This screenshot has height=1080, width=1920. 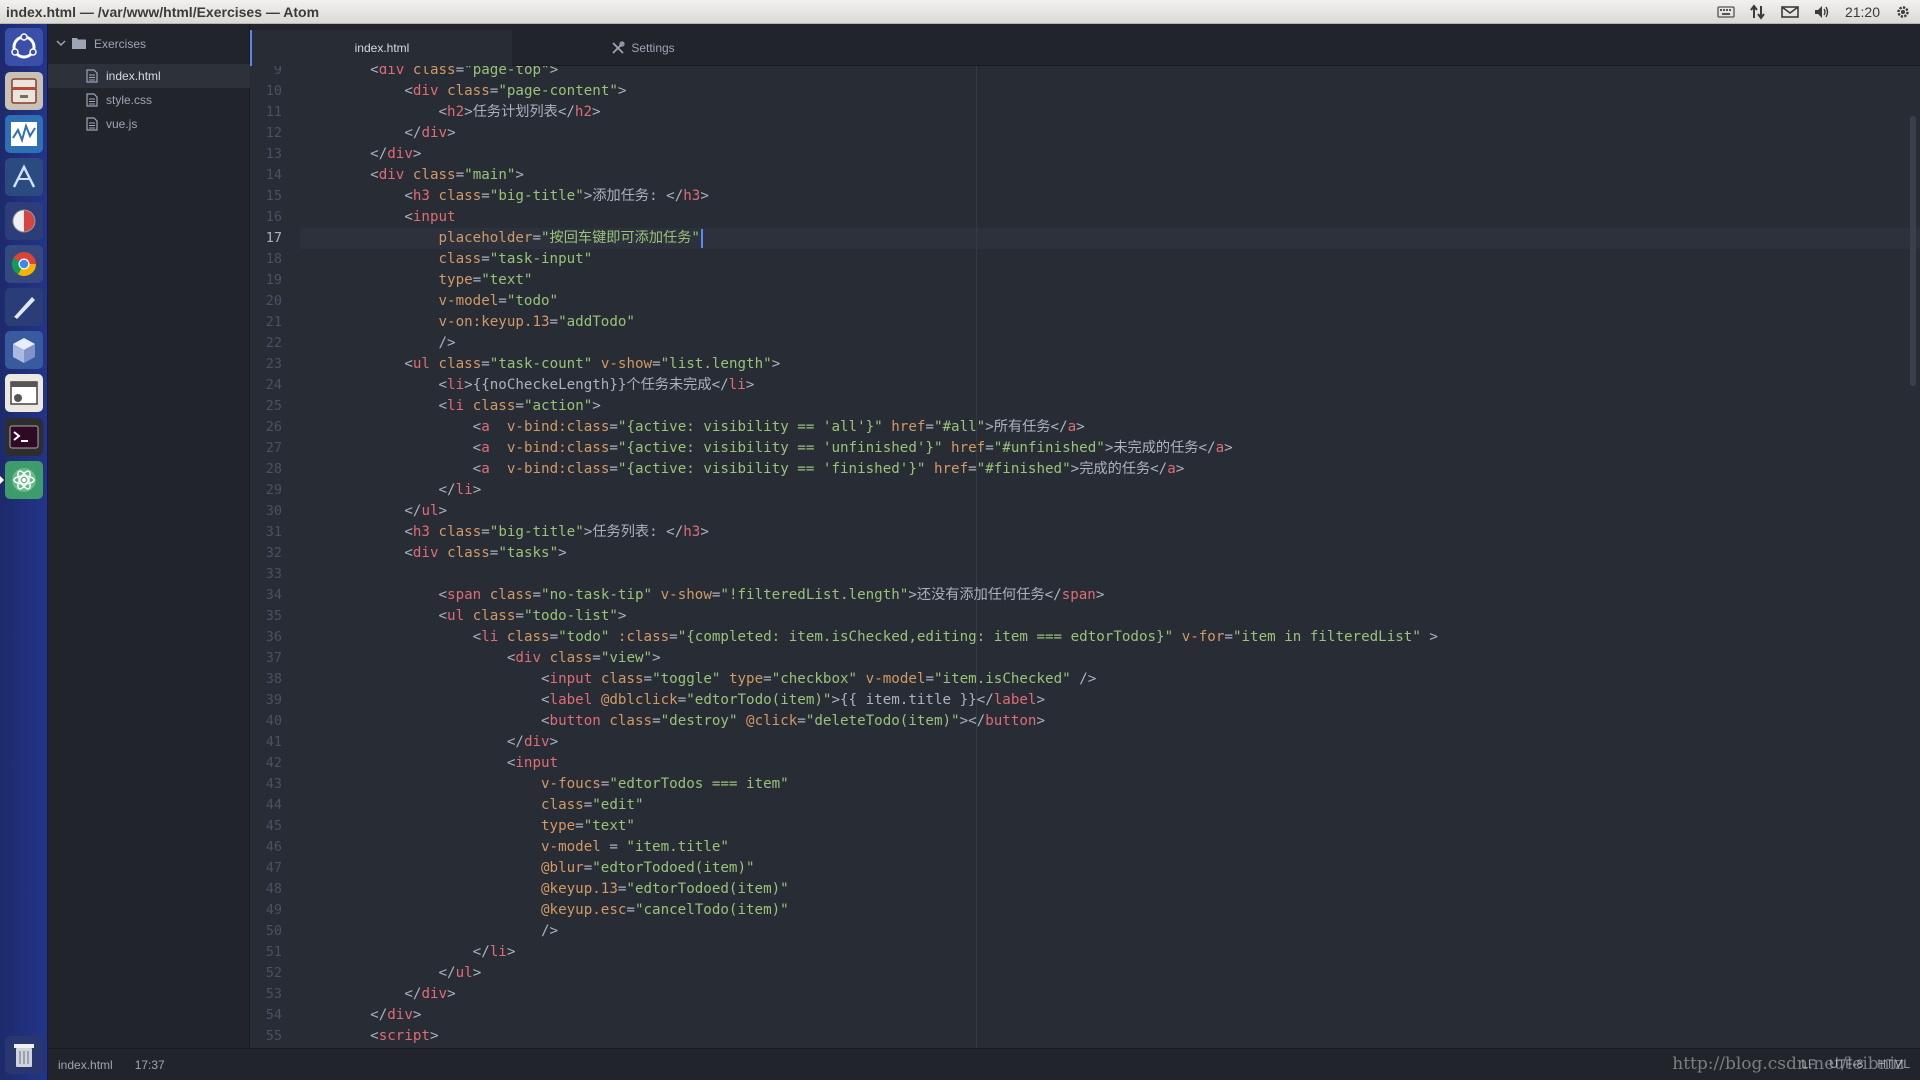 I want to click on code-line: <li>{{noCheckeLength}}个任务未完成</li>, so click(x=545, y=385).